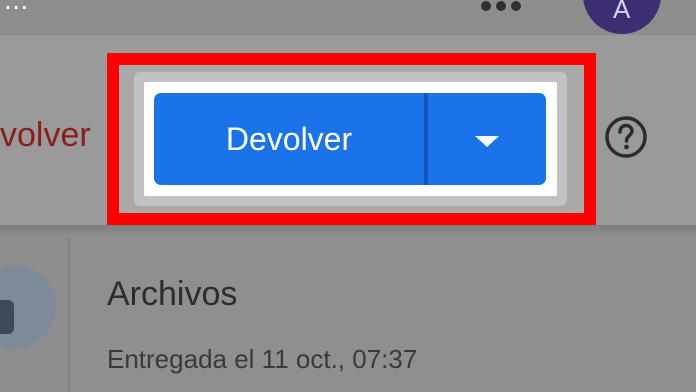 The height and width of the screenshot is (392, 696). I want to click on avatar: A, so click(622, 17).